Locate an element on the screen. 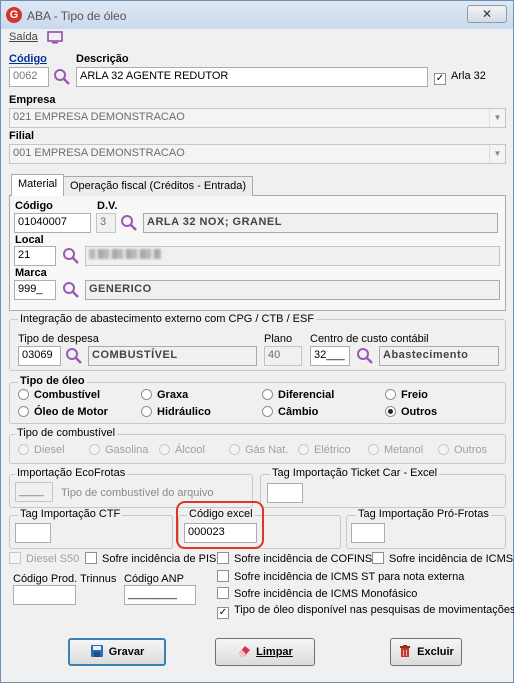  radio-diferencial: Diferencial is located at coordinates (298, 395).